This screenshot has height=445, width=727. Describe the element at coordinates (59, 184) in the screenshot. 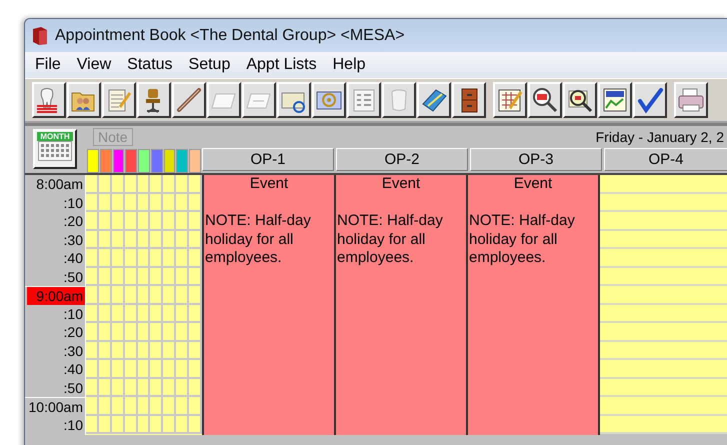

I see `time-label: 8:00am` at that location.